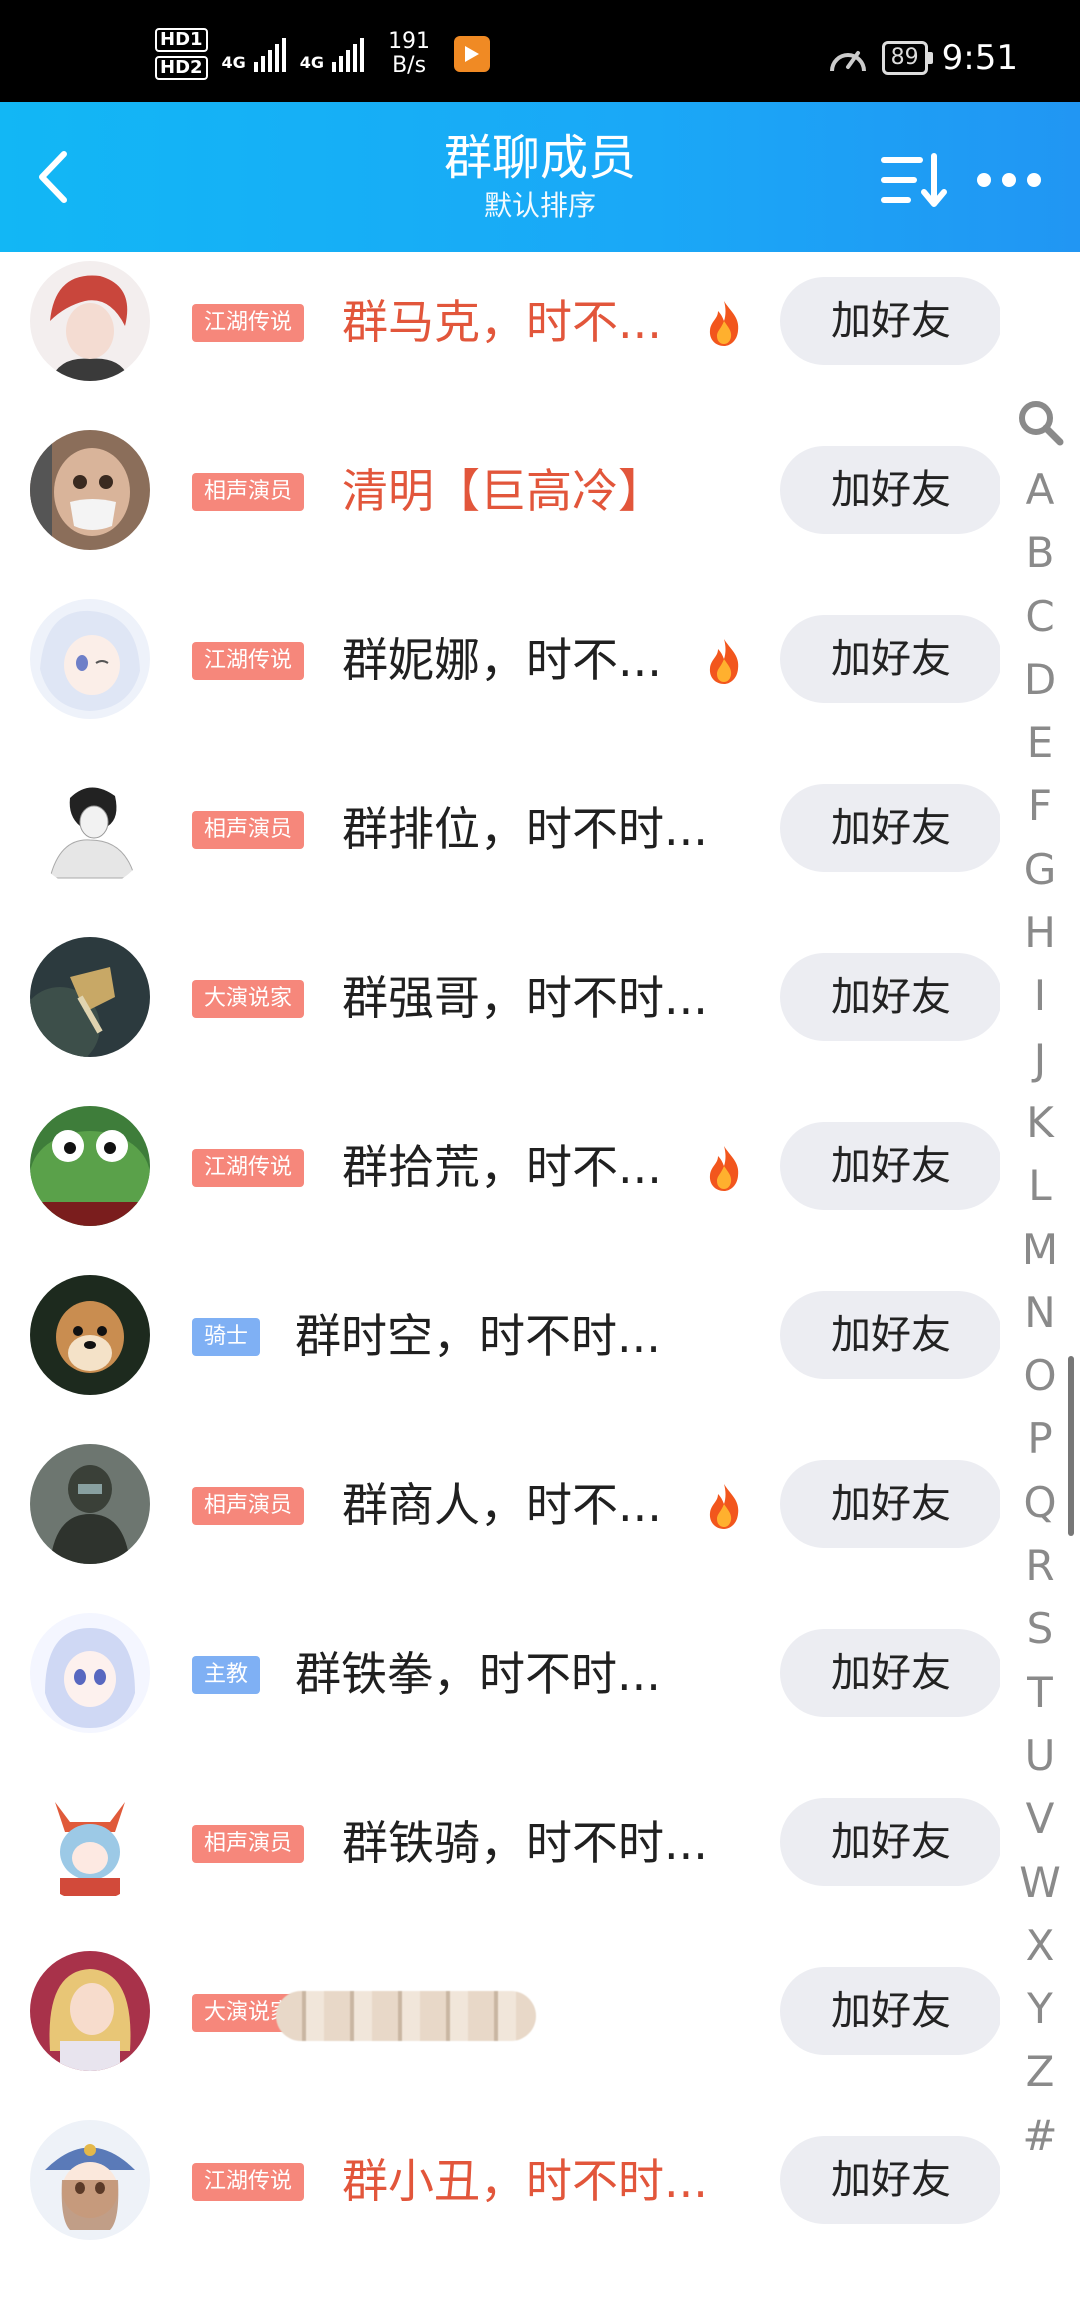 This screenshot has width=1080, height=2310. Describe the element at coordinates (409, 65) in the screenshot. I see `speed-unit: B/s` at that location.